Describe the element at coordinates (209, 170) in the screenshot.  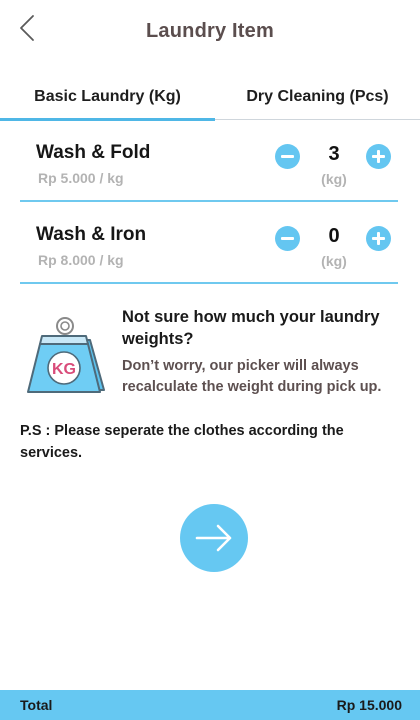
I see `list-item: Wash & Fold Rp 5.000 / kg 3 (kg)` at that location.